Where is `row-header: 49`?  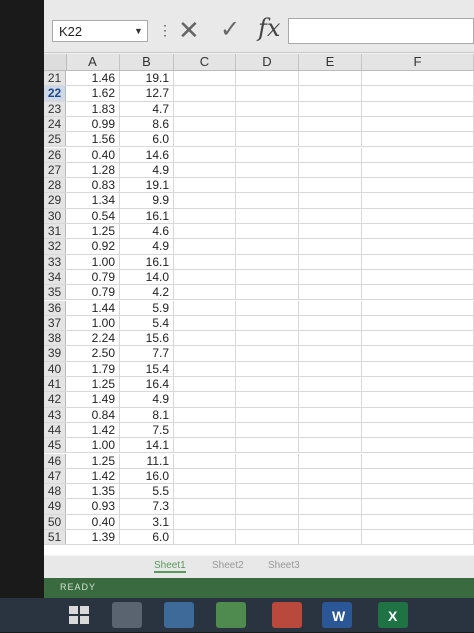 row-header: 49 is located at coordinates (55, 506).